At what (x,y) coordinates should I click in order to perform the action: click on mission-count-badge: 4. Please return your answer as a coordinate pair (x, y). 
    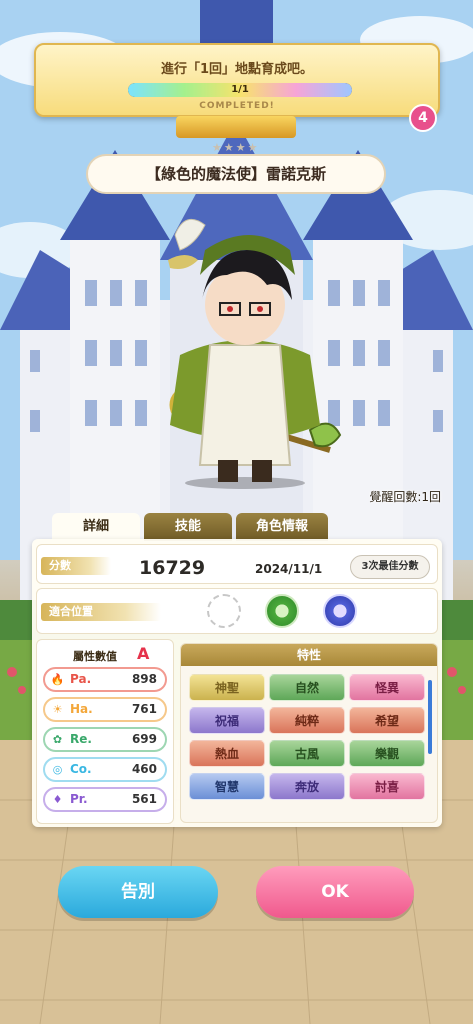
    Looking at the image, I should click on (423, 118).